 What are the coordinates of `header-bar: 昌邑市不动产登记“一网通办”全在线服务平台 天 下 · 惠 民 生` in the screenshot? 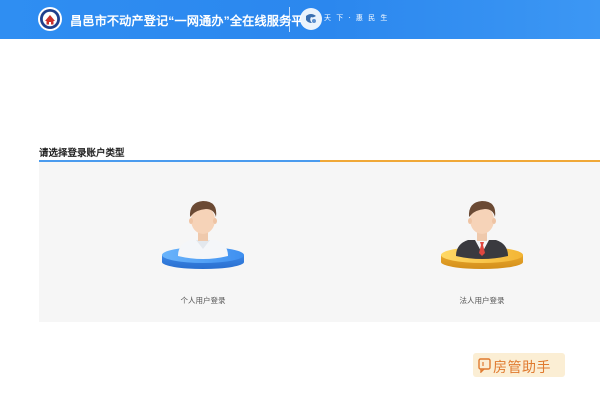 It's located at (300, 19).